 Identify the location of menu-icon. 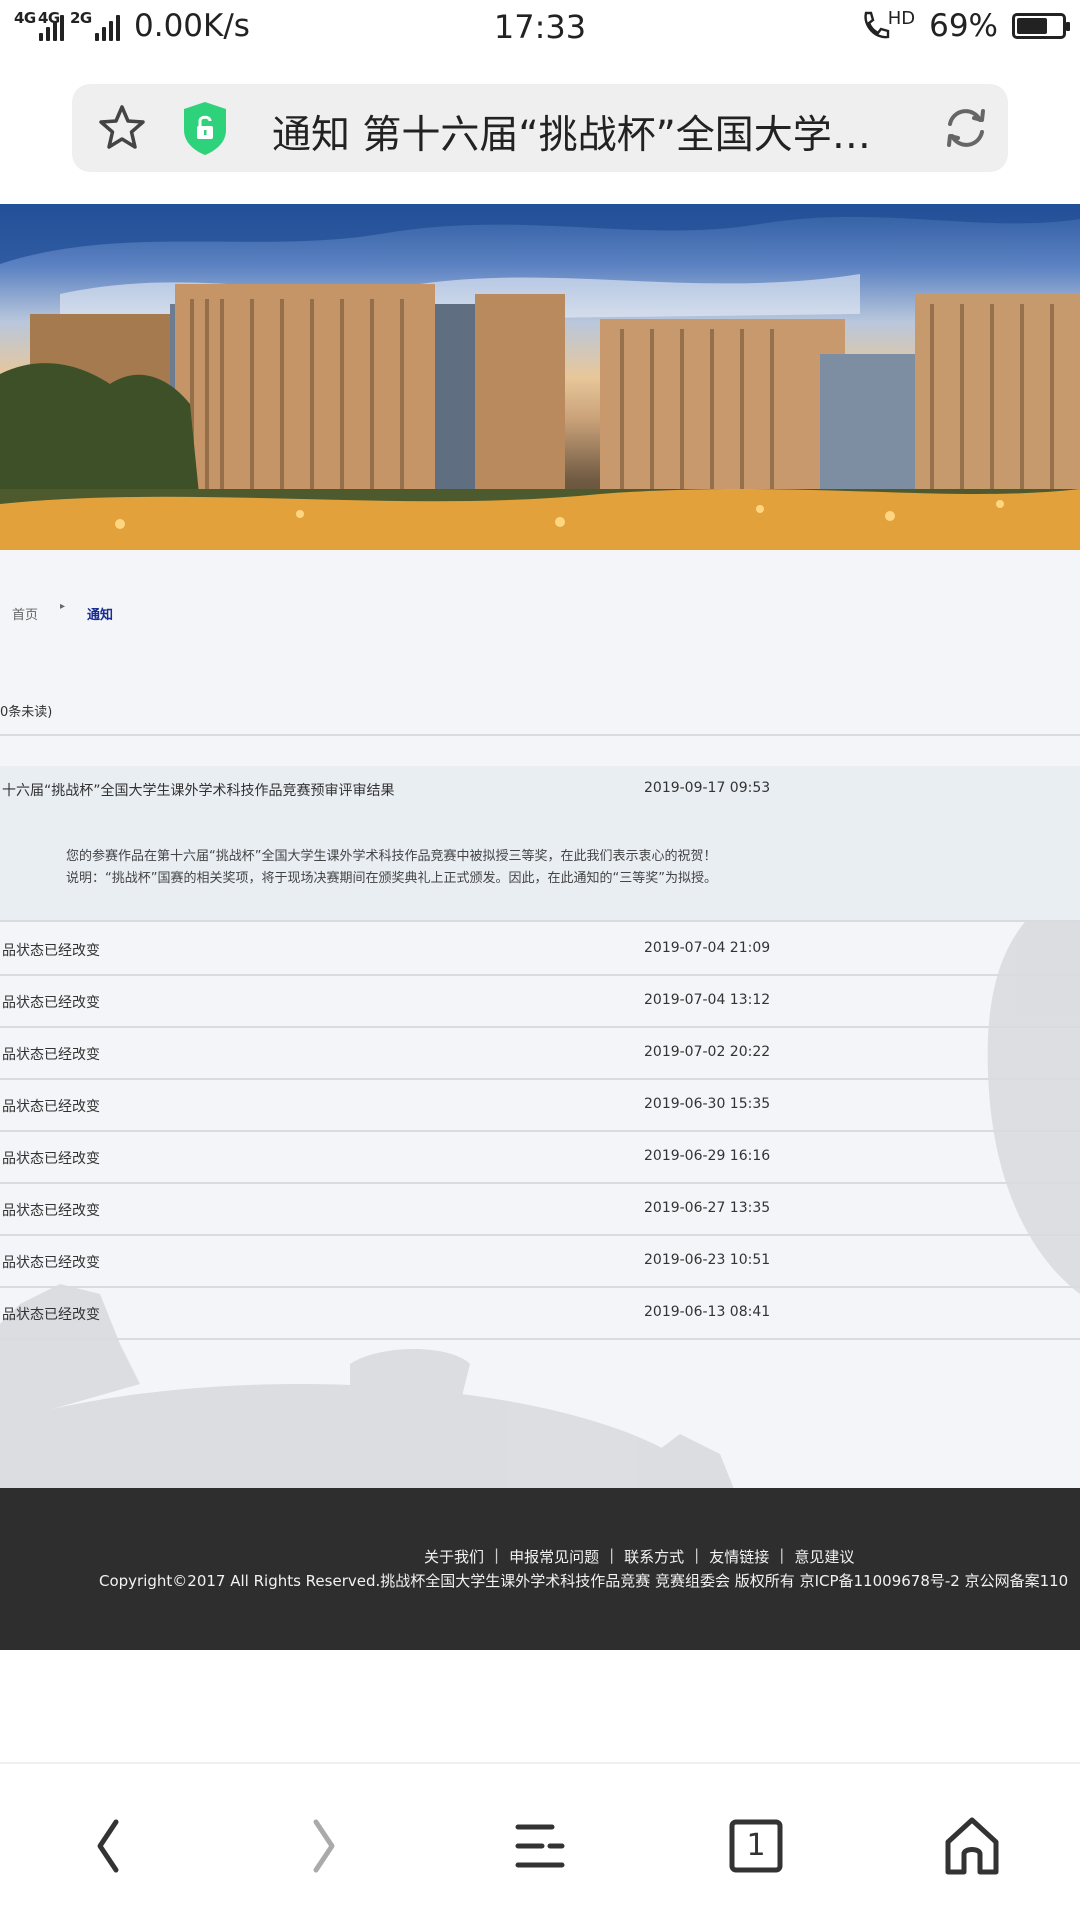
(540, 1846).